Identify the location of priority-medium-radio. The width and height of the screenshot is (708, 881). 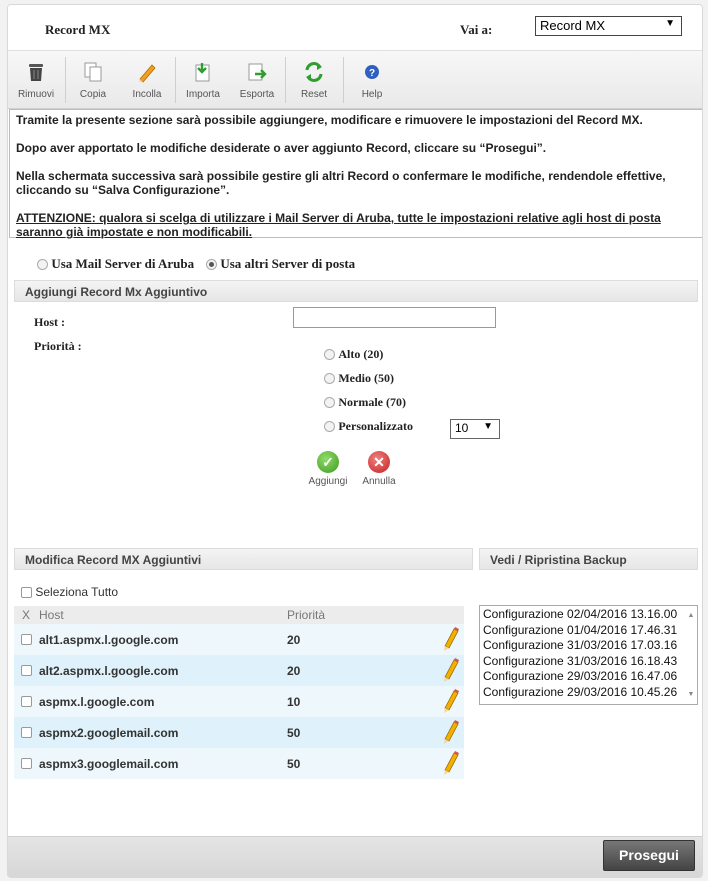
(329, 379).